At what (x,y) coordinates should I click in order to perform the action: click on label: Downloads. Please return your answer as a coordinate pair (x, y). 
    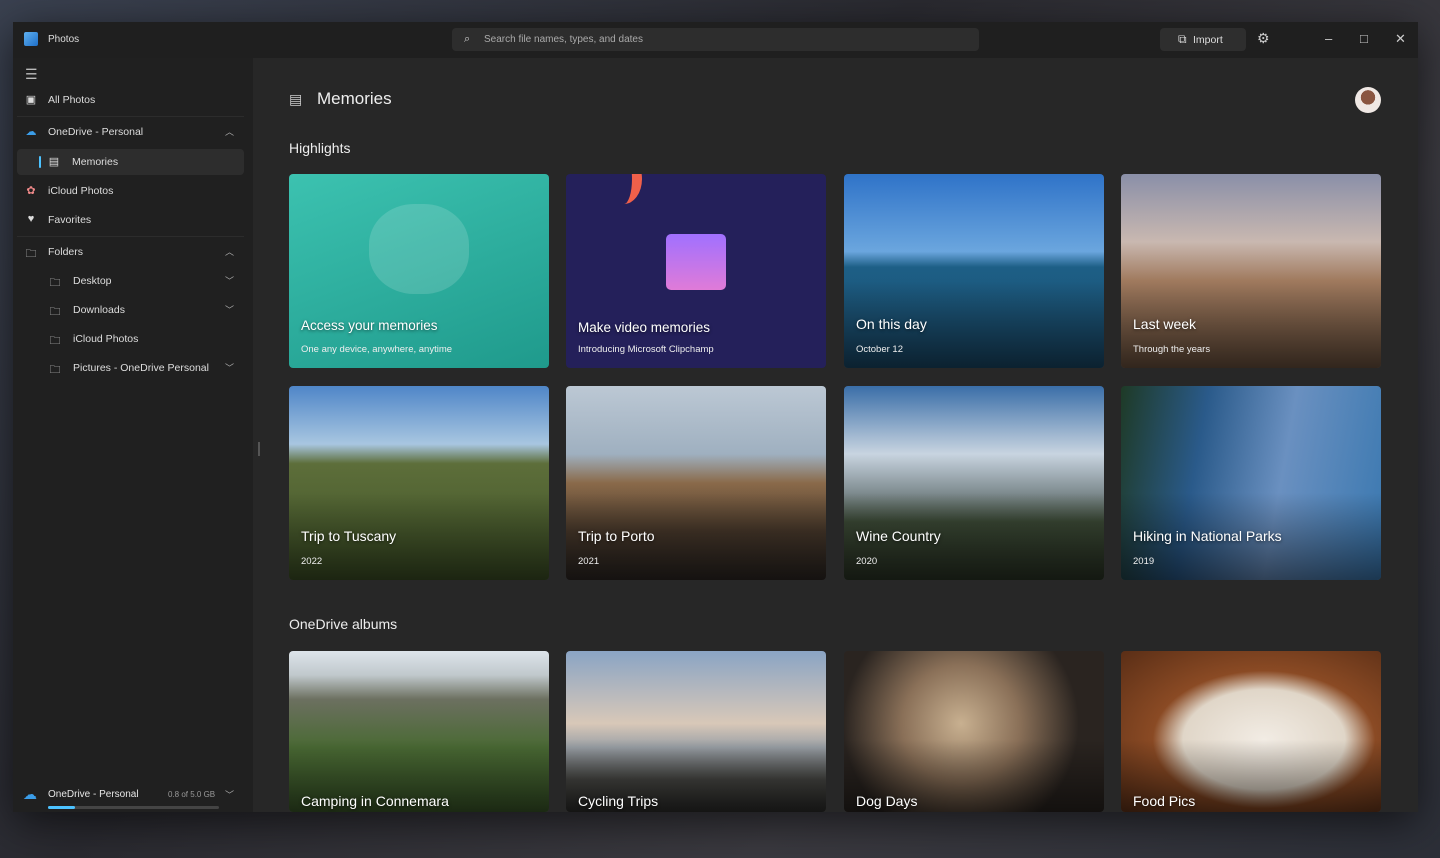
    Looking at the image, I should click on (99, 310).